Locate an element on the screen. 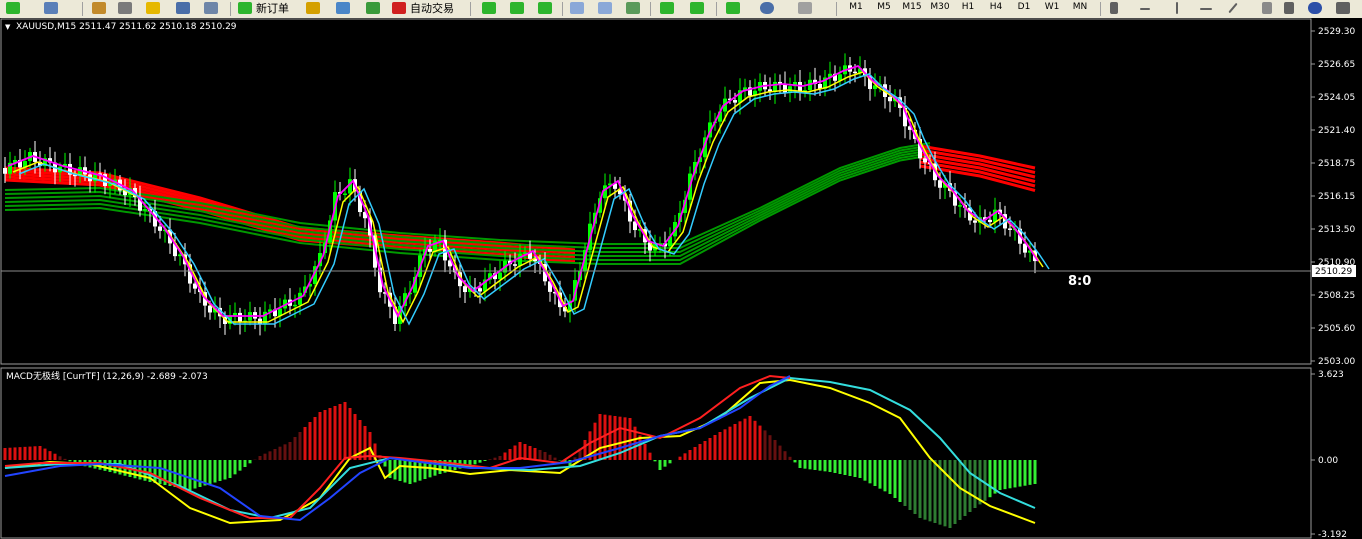 This screenshot has width=1362, height=539. tf-m1: M1 is located at coordinates (856, 8).